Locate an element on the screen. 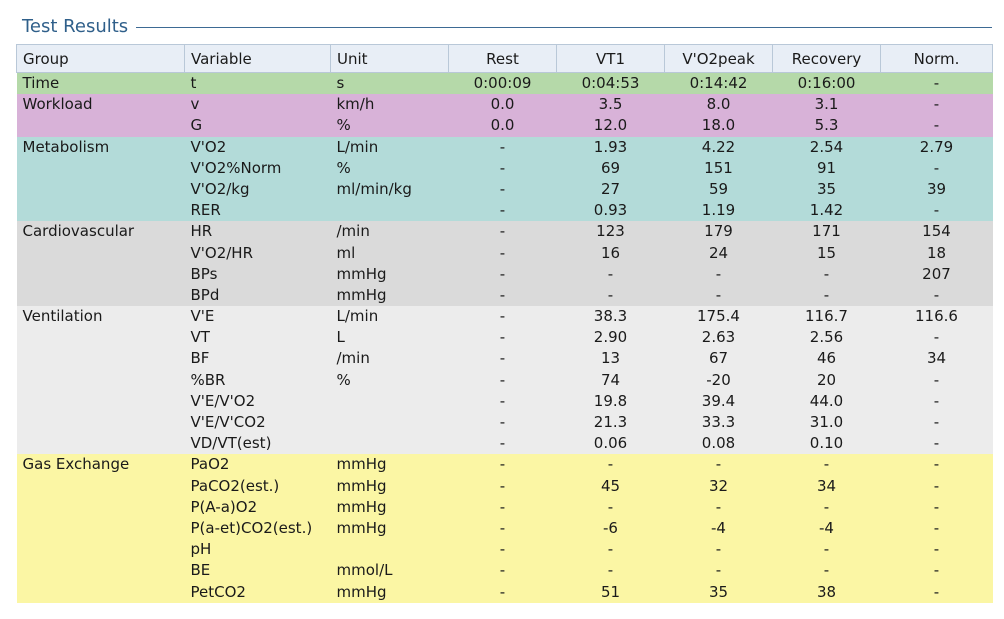 The width and height of the screenshot is (1004, 619). table-row: RER -0.93 1.19 1.42- is located at coordinates (504, 211).